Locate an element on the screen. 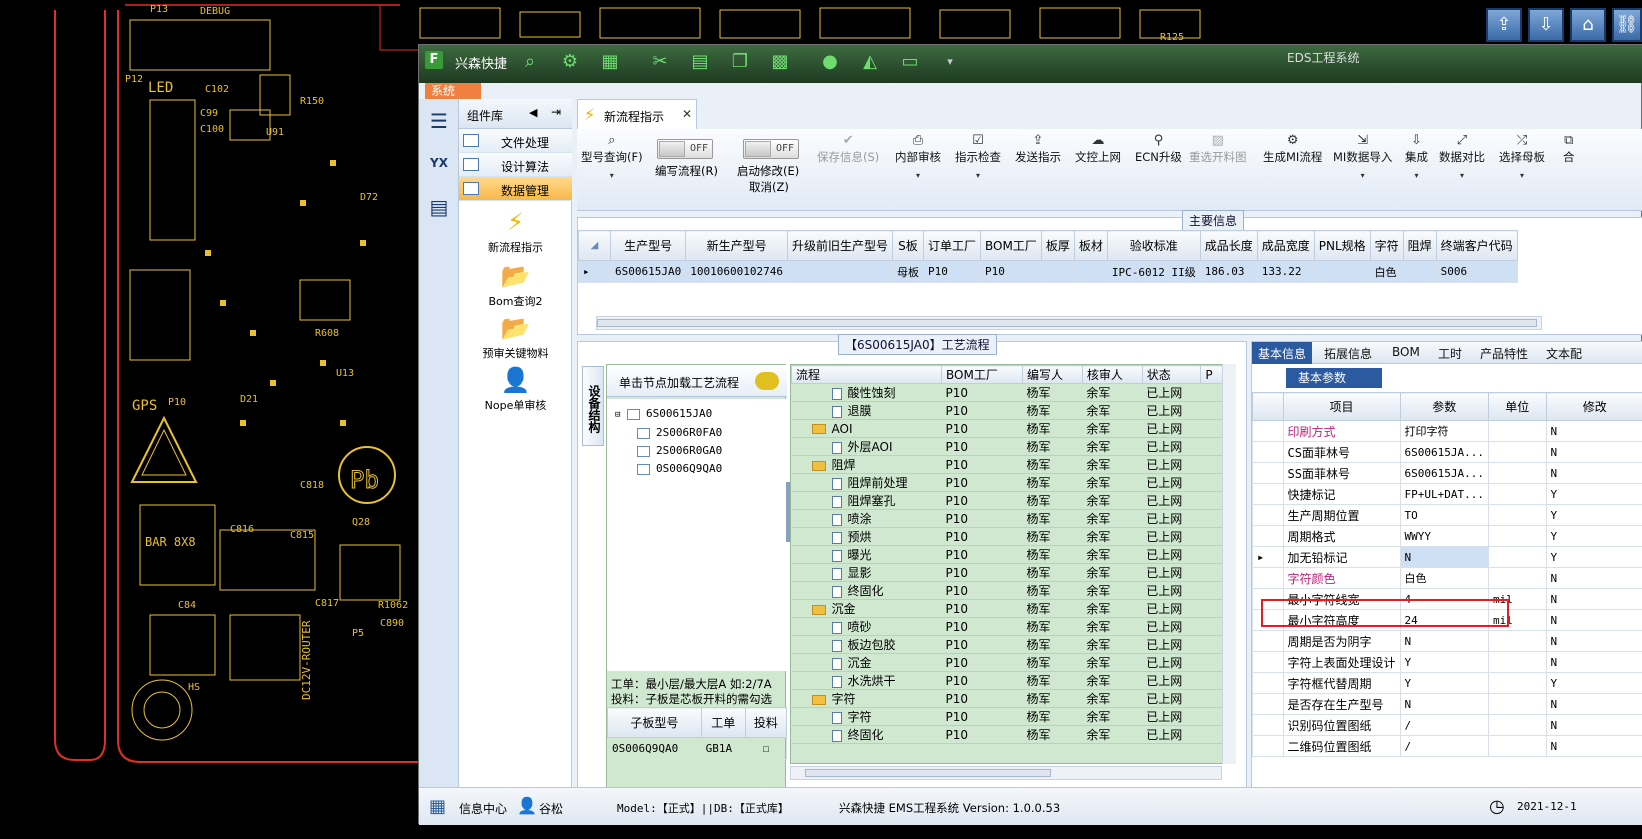 The image size is (1642, 839). column-header: 板材 is located at coordinates (1090, 245).